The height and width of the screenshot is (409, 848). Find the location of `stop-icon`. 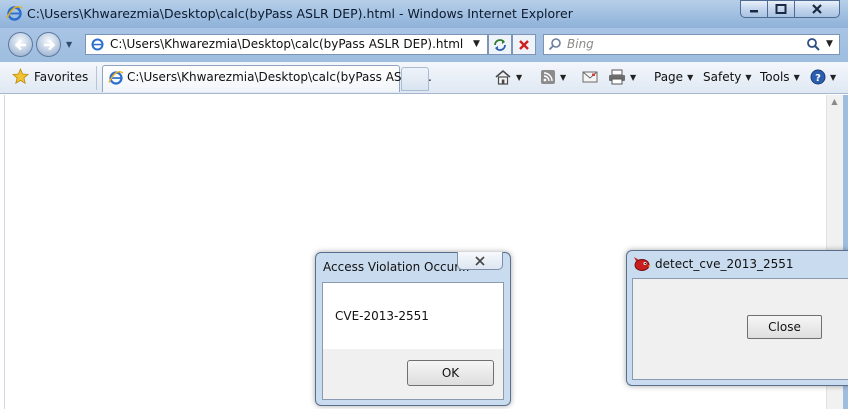

stop-icon is located at coordinates (524, 44).